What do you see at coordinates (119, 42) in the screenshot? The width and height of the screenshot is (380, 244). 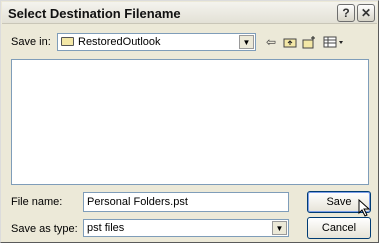 I see `save-in-value: RestoredOutlook` at bounding box center [119, 42].